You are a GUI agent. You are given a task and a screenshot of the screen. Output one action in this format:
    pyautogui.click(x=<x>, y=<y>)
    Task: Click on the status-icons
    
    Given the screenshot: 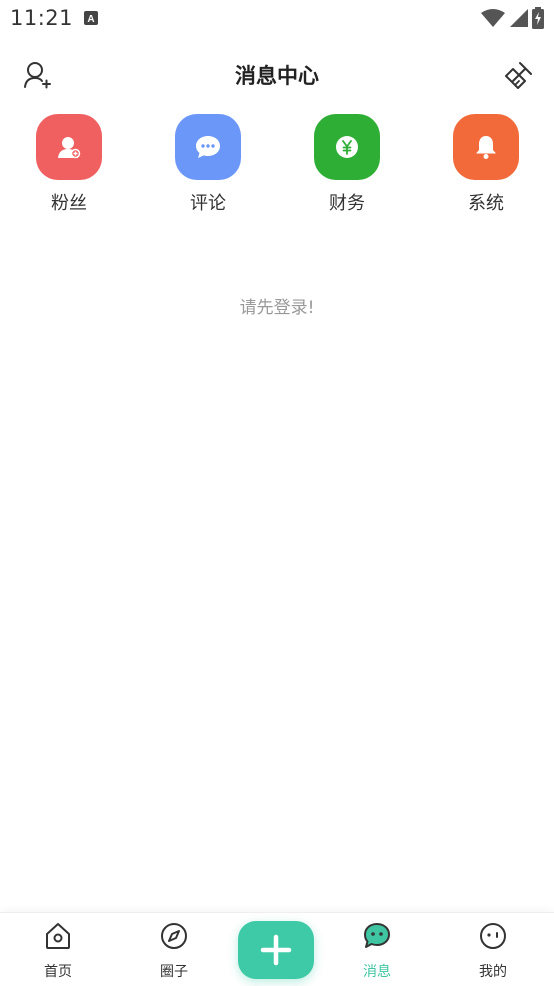 What is the action you would take?
    pyautogui.click(x=512, y=18)
    